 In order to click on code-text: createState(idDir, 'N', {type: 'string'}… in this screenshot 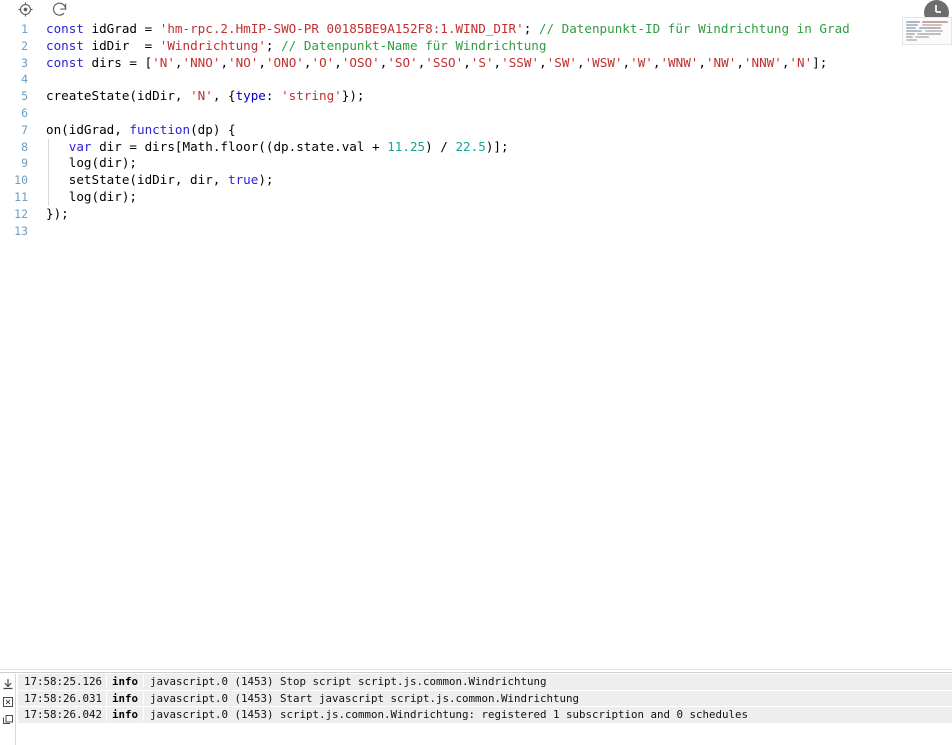, I will do `click(493, 96)`.